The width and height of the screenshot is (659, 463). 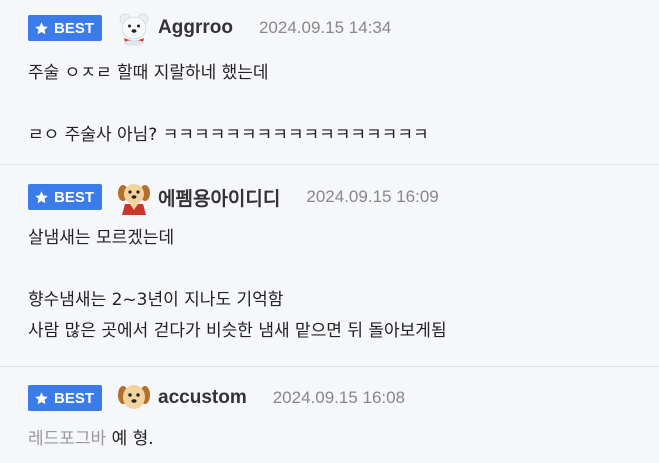 What do you see at coordinates (219, 197) in the screenshot?
I see `nickname: 에펨용아이디디` at bounding box center [219, 197].